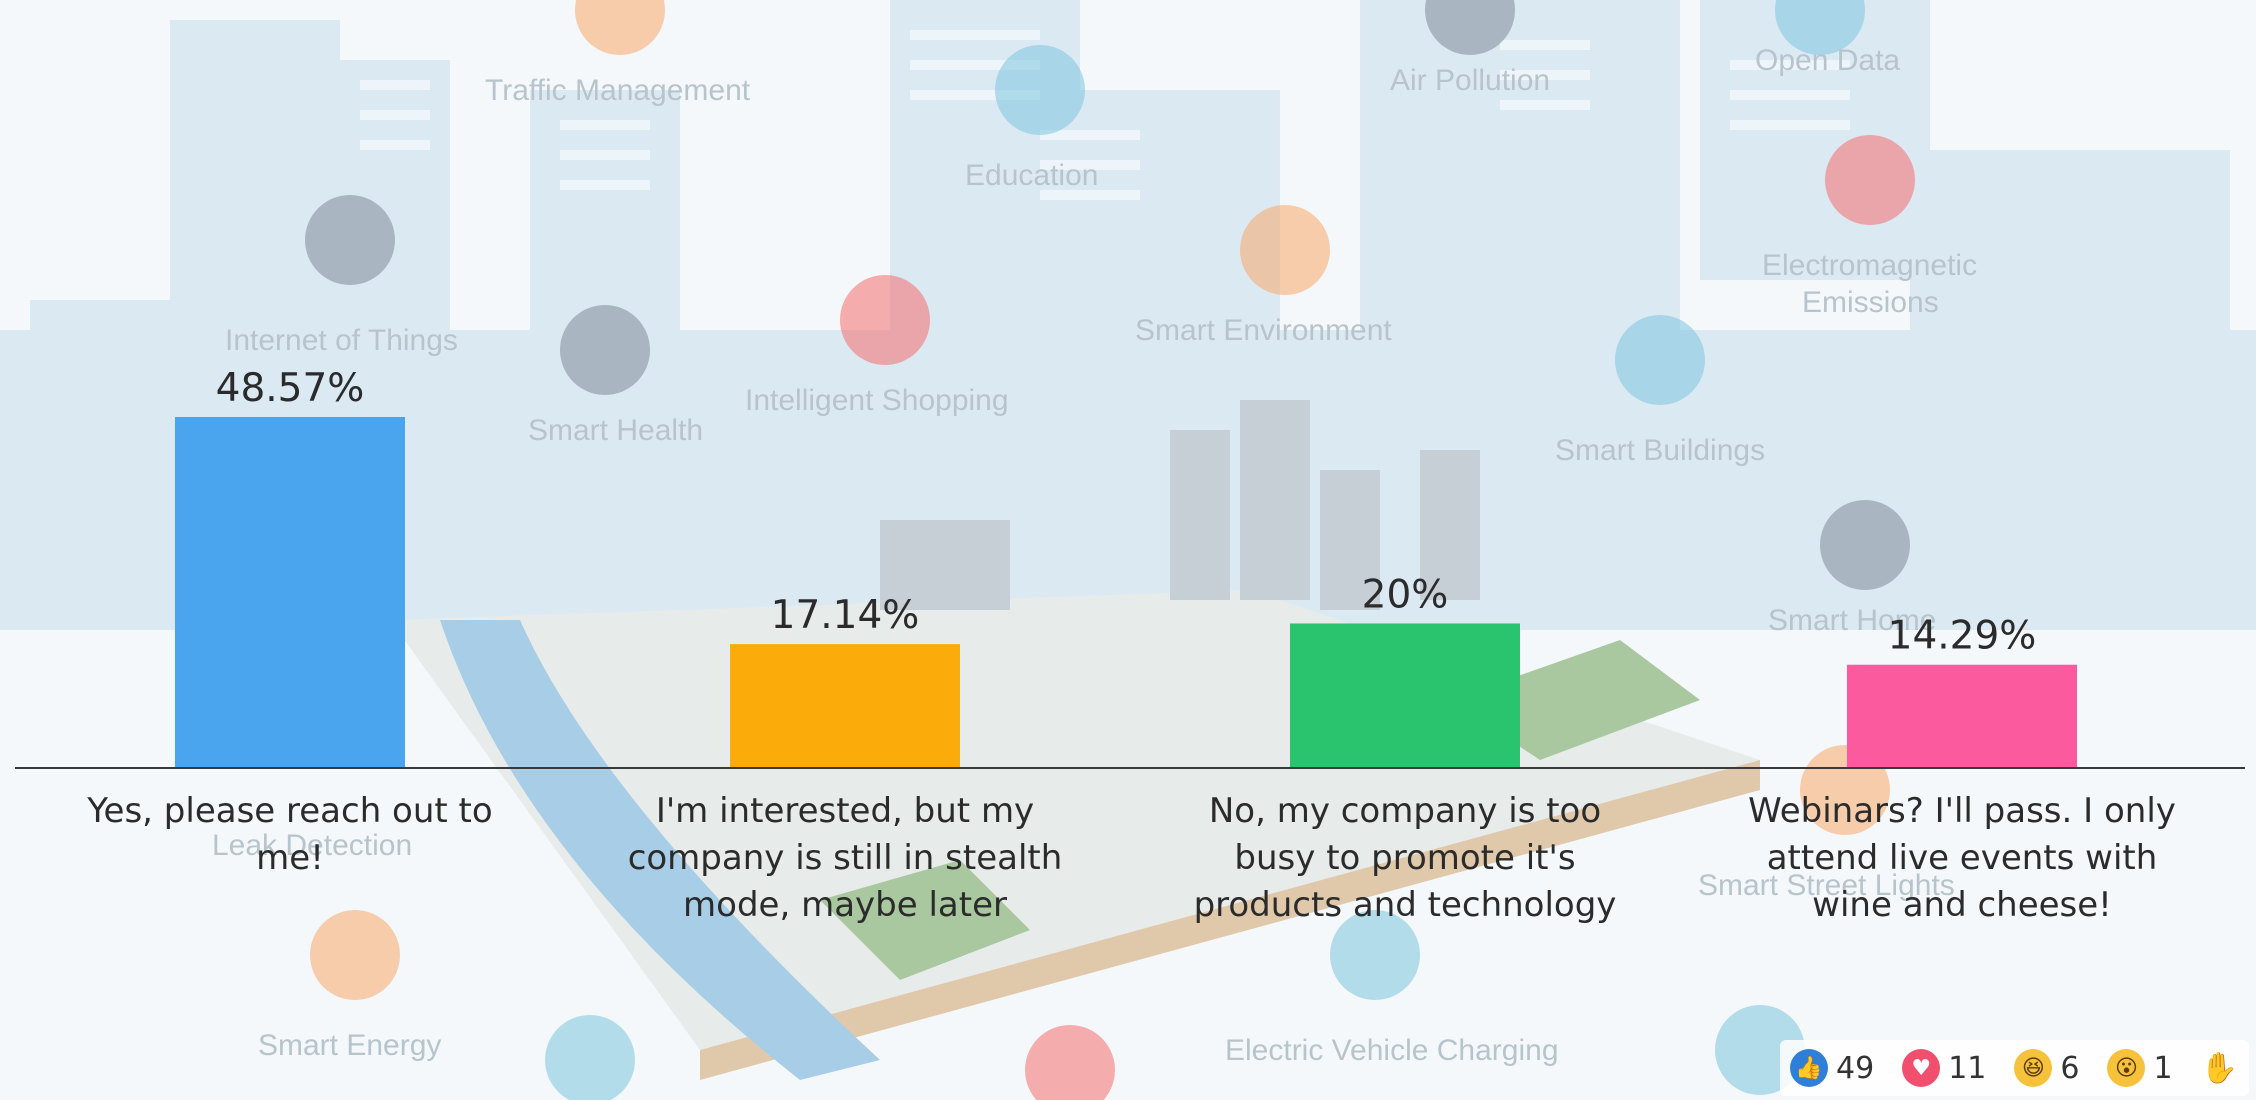  Describe the element at coordinates (290, 388) in the screenshot. I see `bar-value-label: 48.57%` at that location.